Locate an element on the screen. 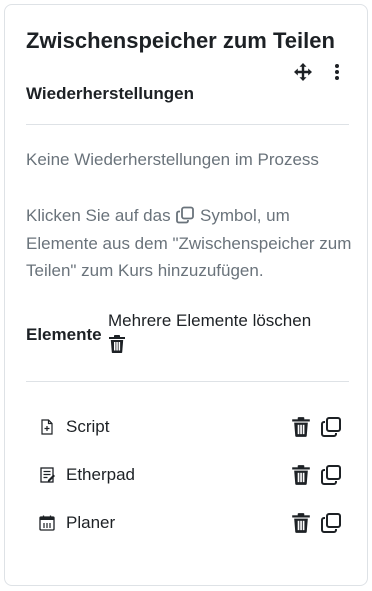 This screenshot has width=372, height=591. move-icon is located at coordinates (303, 72).